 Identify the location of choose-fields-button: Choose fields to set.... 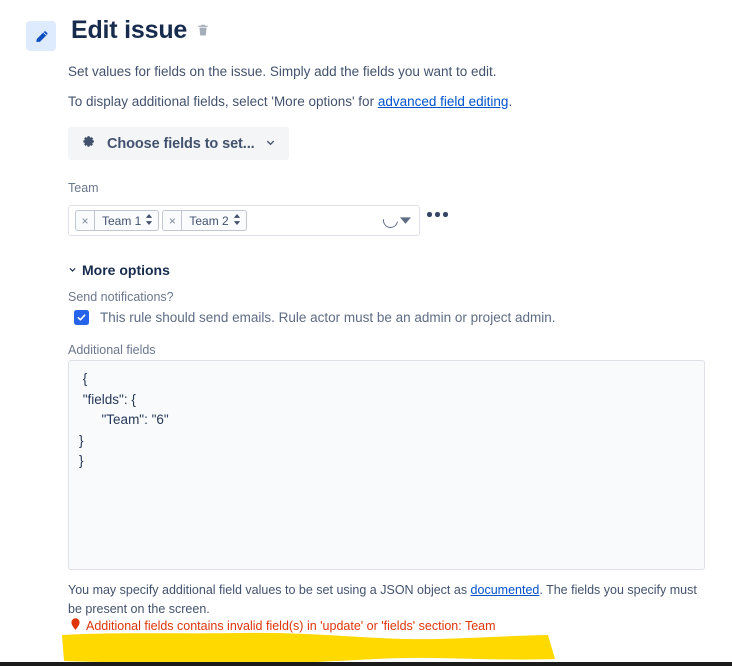
(178, 143).